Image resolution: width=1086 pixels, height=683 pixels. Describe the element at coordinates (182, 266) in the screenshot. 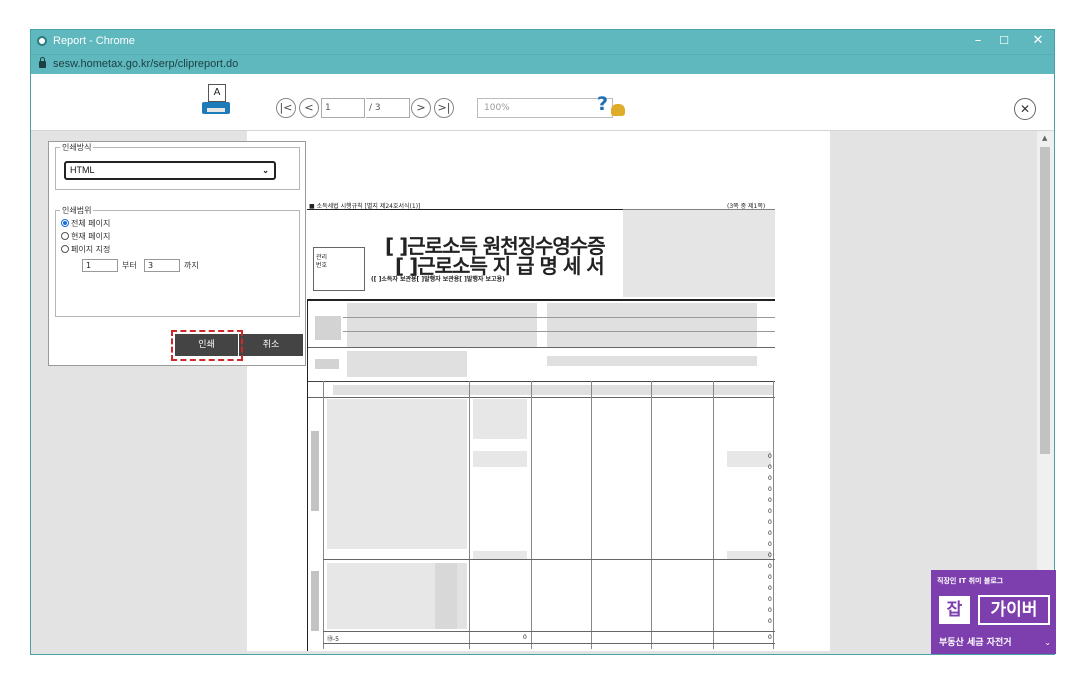

I see `page-range-row: 1 부터 3 까지` at that location.